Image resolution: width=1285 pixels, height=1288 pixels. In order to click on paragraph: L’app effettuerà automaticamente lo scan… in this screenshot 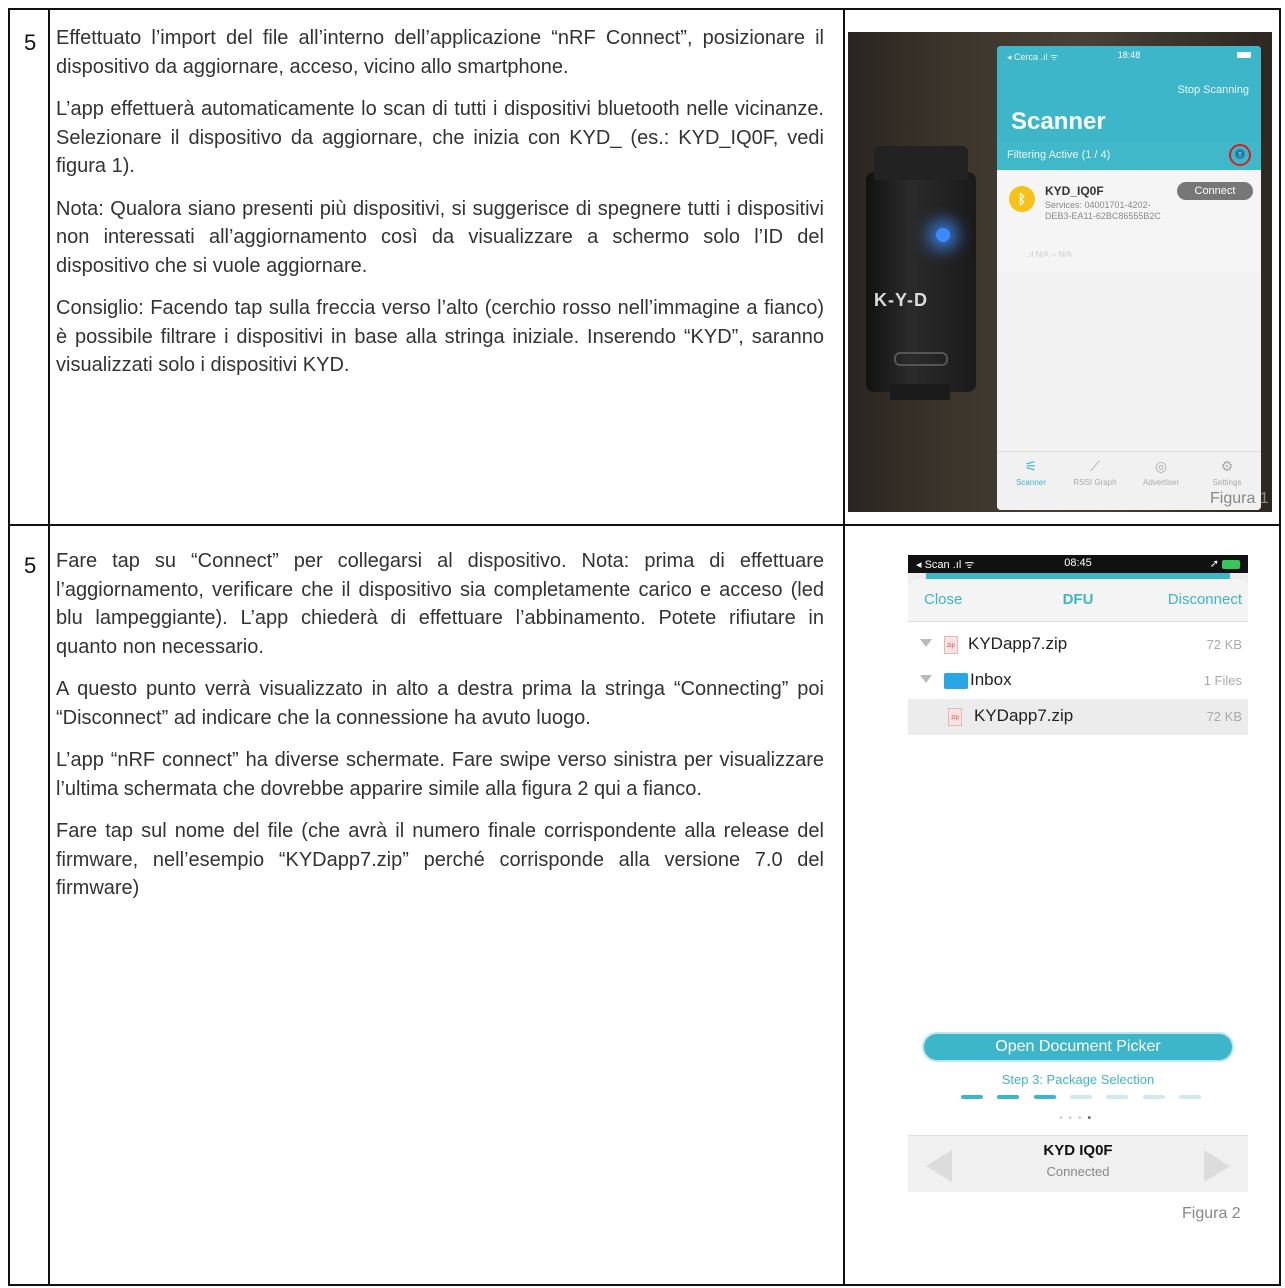, I will do `click(440, 137)`.